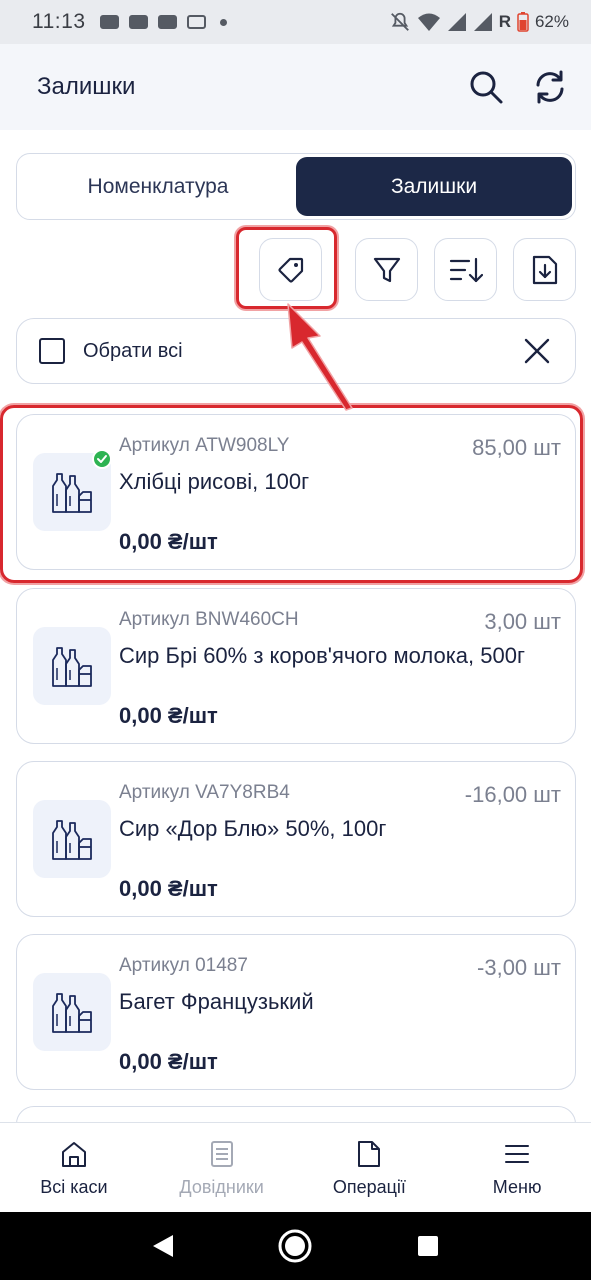 Image resolution: width=591 pixels, height=1280 pixels. What do you see at coordinates (322, 655) in the screenshot?
I see `product-name: Сир Брі 60% з коров'ячого молока, 500г` at bounding box center [322, 655].